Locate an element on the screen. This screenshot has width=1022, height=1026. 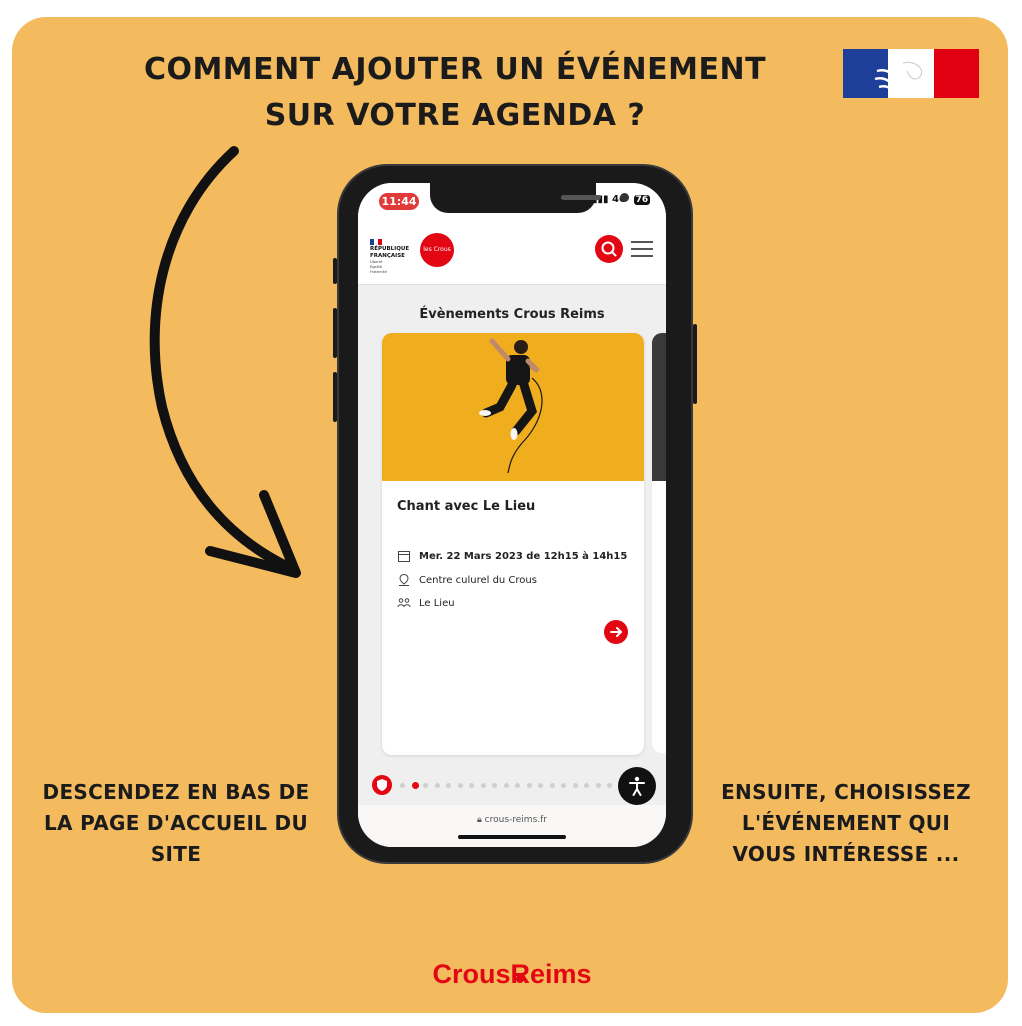
arrow-right-icon is located at coordinates (616, 632).